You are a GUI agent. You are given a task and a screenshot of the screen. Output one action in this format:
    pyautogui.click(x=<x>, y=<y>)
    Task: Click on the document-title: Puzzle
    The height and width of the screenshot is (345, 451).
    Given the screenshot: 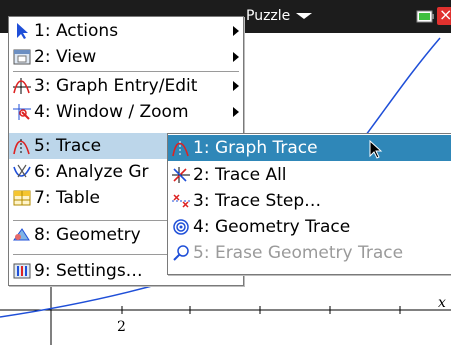 What is the action you would take?
    pyautogui.click(x=268, y=16)
    